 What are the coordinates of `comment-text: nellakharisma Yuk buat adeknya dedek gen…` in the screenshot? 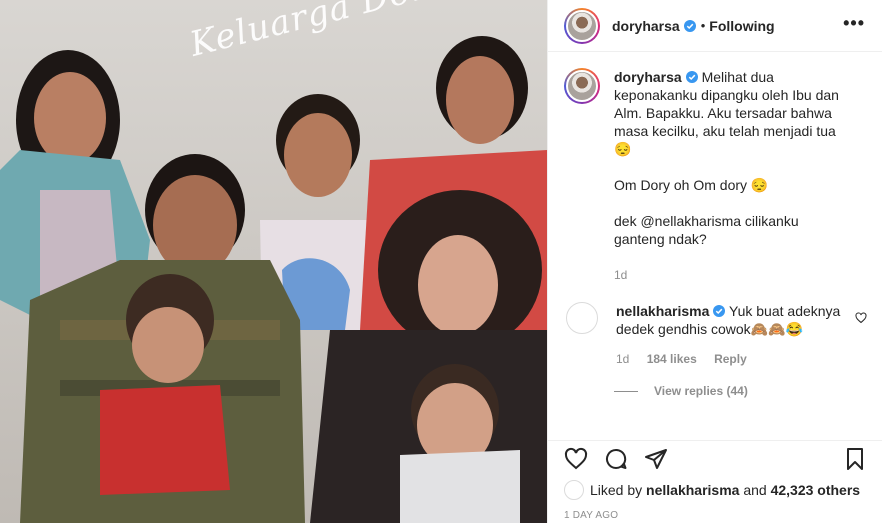 It's located at (728, 335).